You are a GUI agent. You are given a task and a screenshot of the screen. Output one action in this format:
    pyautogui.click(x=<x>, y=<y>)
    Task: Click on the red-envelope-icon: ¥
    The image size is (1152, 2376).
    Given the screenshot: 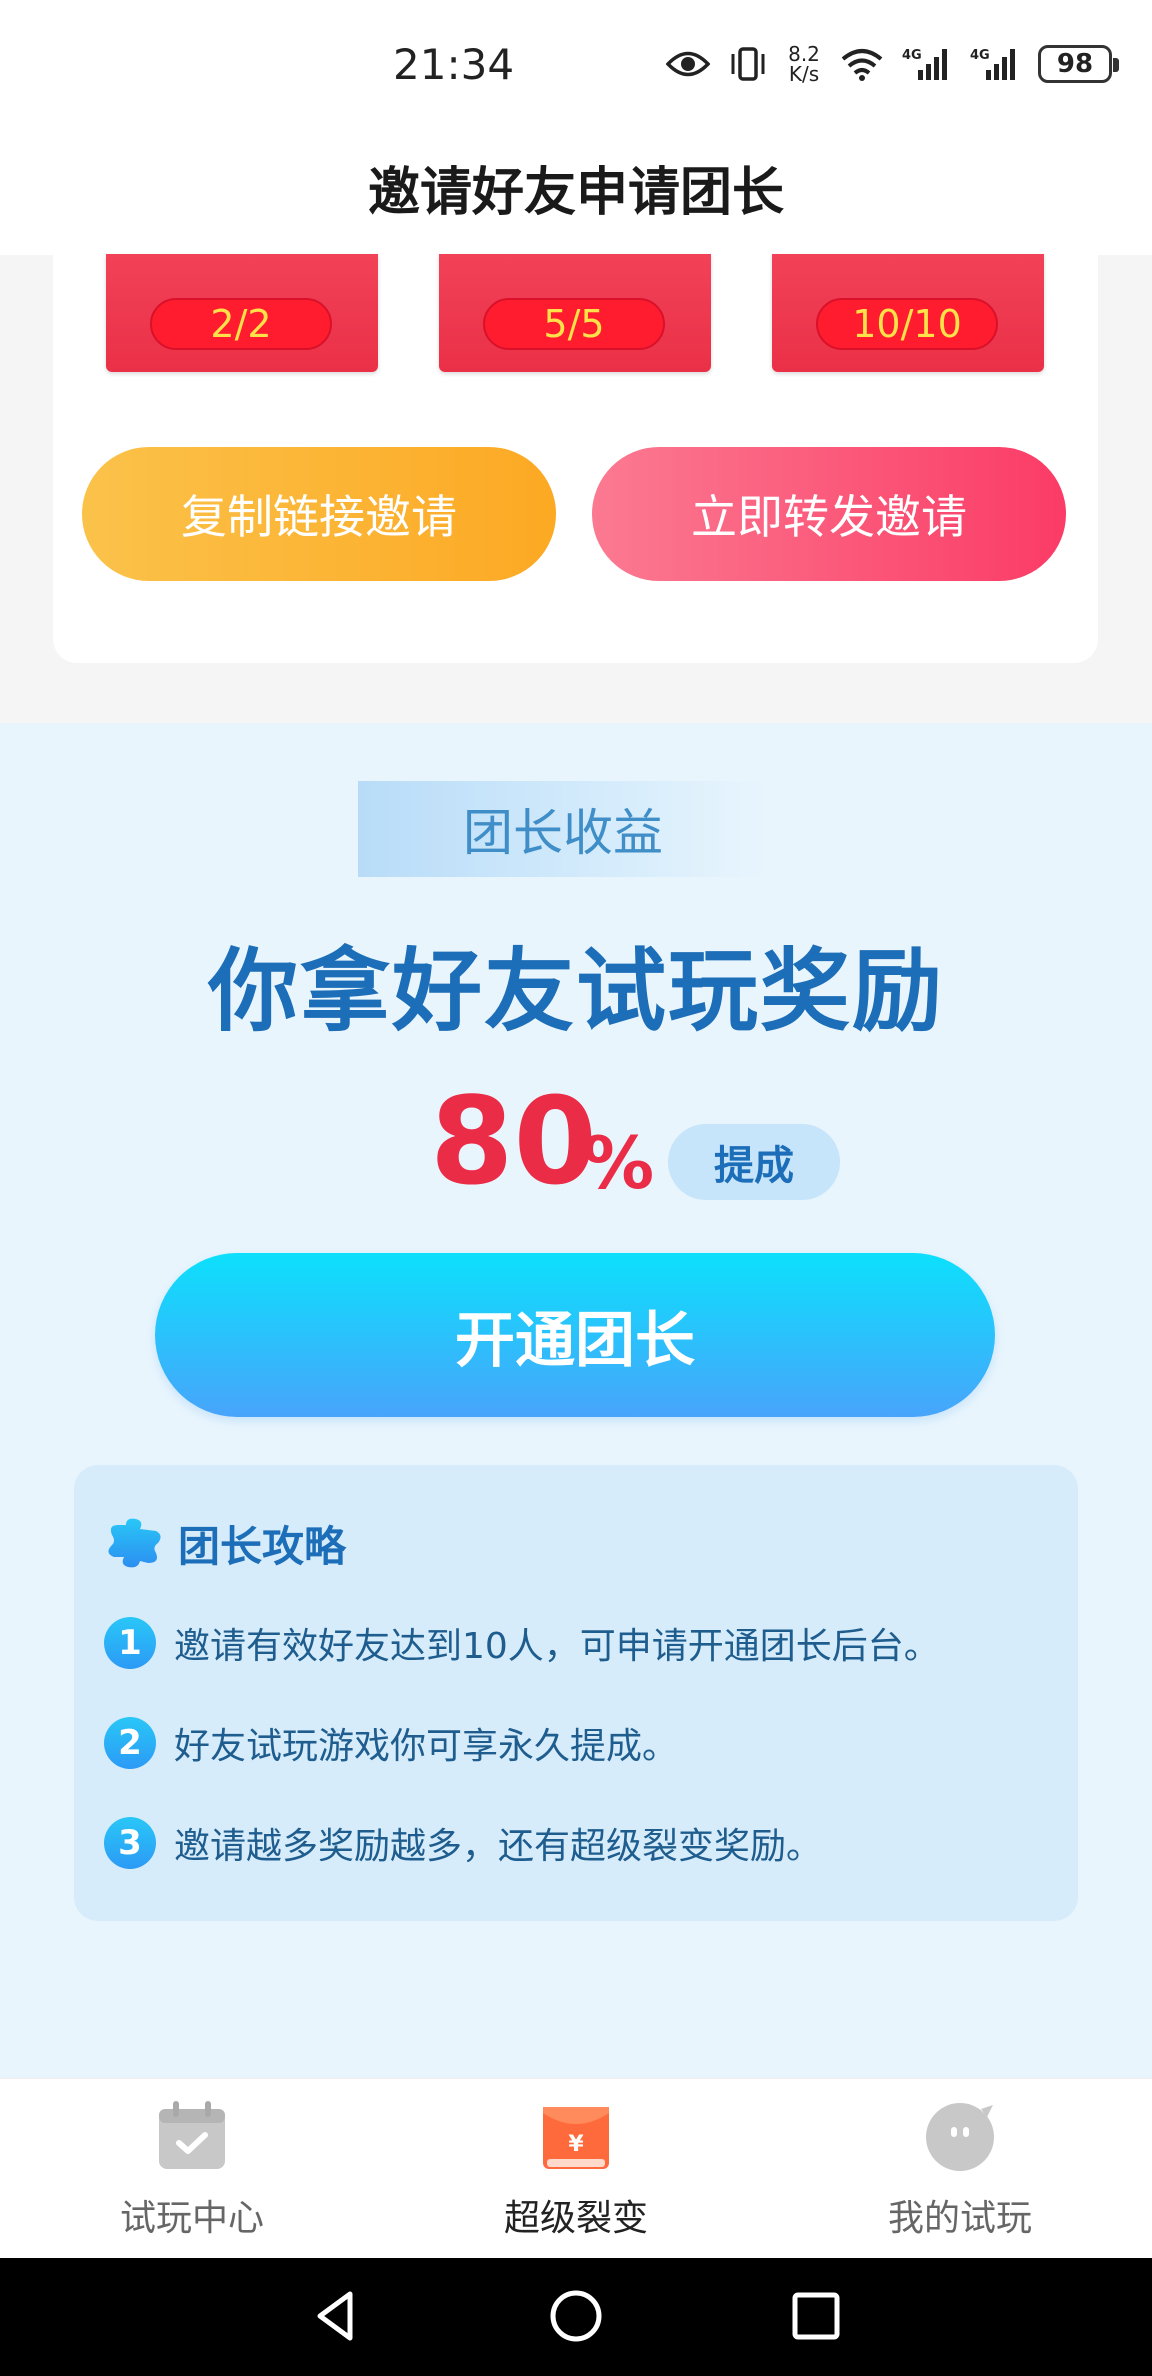 What is the action you would take?
    pyautogui.click(x=576, y=2138)
    